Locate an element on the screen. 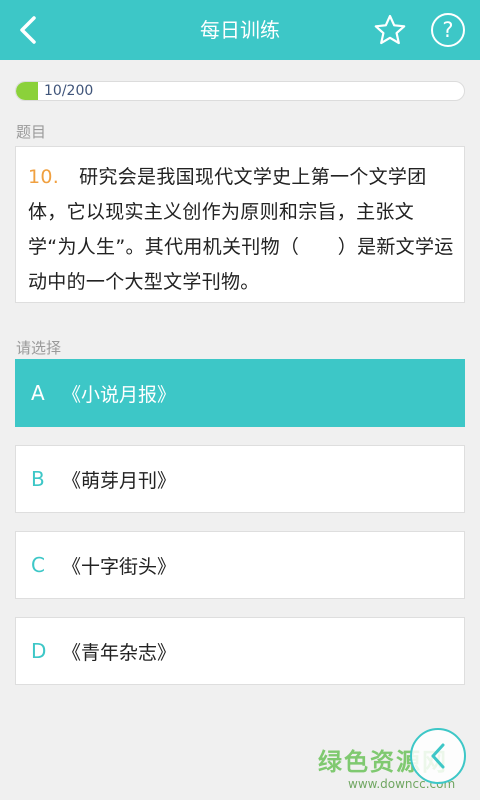 This screenshot has width=480, height=800. option-c: C 《十字街头》 is located at coordinates (240, 565).